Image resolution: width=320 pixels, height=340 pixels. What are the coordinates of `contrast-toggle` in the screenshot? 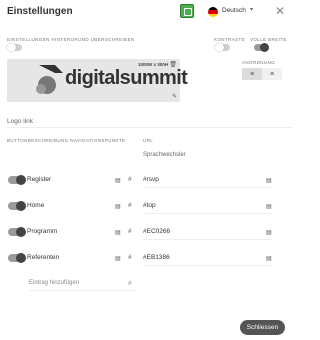 It's located at (222, 47).